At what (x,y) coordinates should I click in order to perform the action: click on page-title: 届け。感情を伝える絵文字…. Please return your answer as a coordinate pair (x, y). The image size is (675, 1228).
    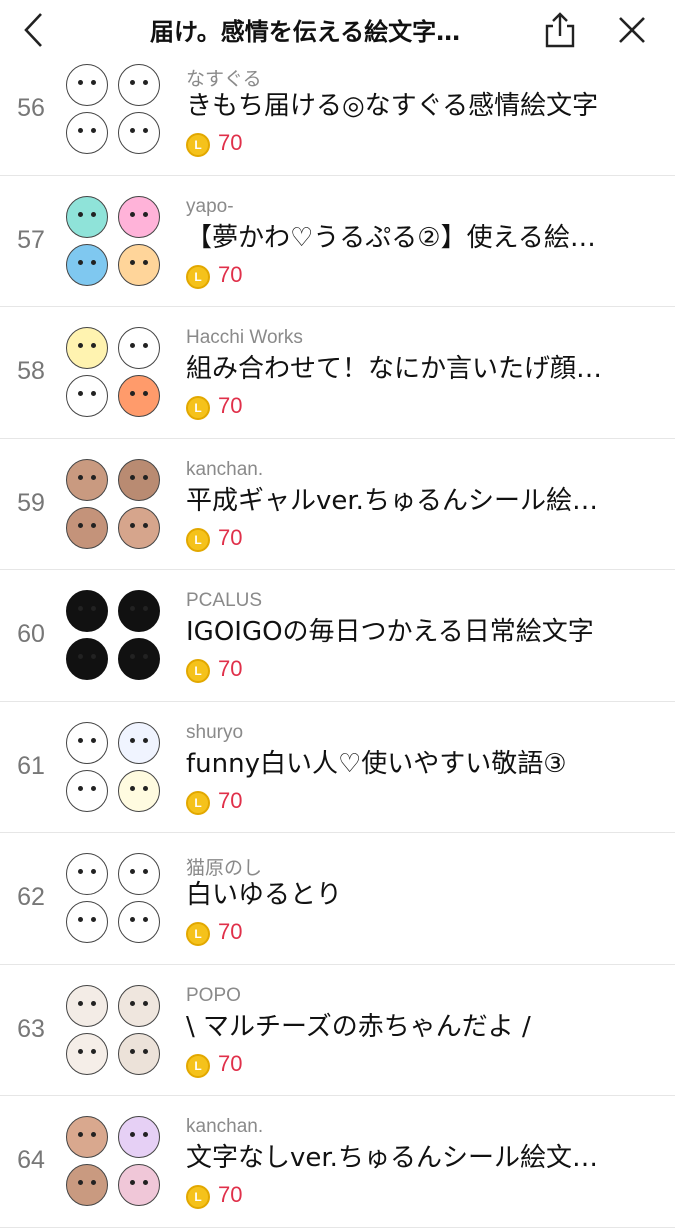
    Looking at the image, I should click on (305, 32).